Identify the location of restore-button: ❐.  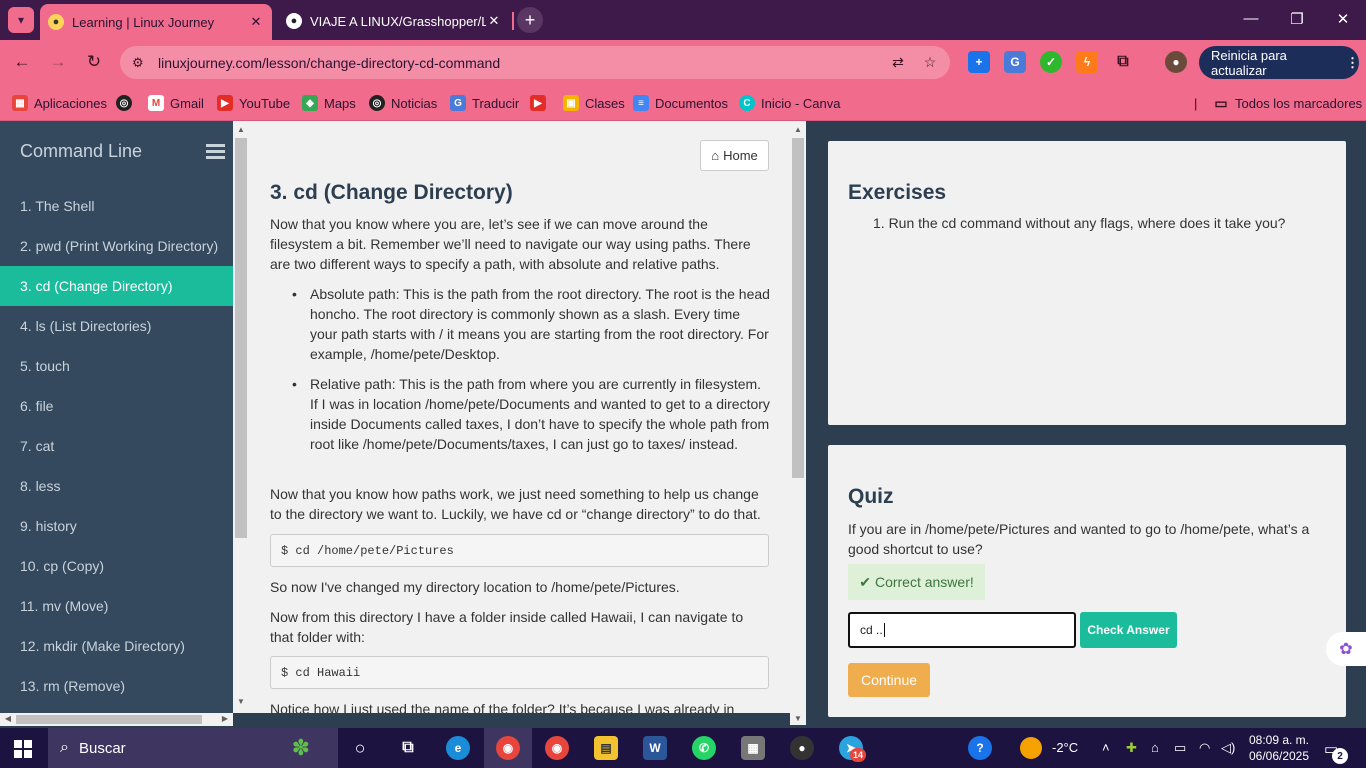
(1297, 19).